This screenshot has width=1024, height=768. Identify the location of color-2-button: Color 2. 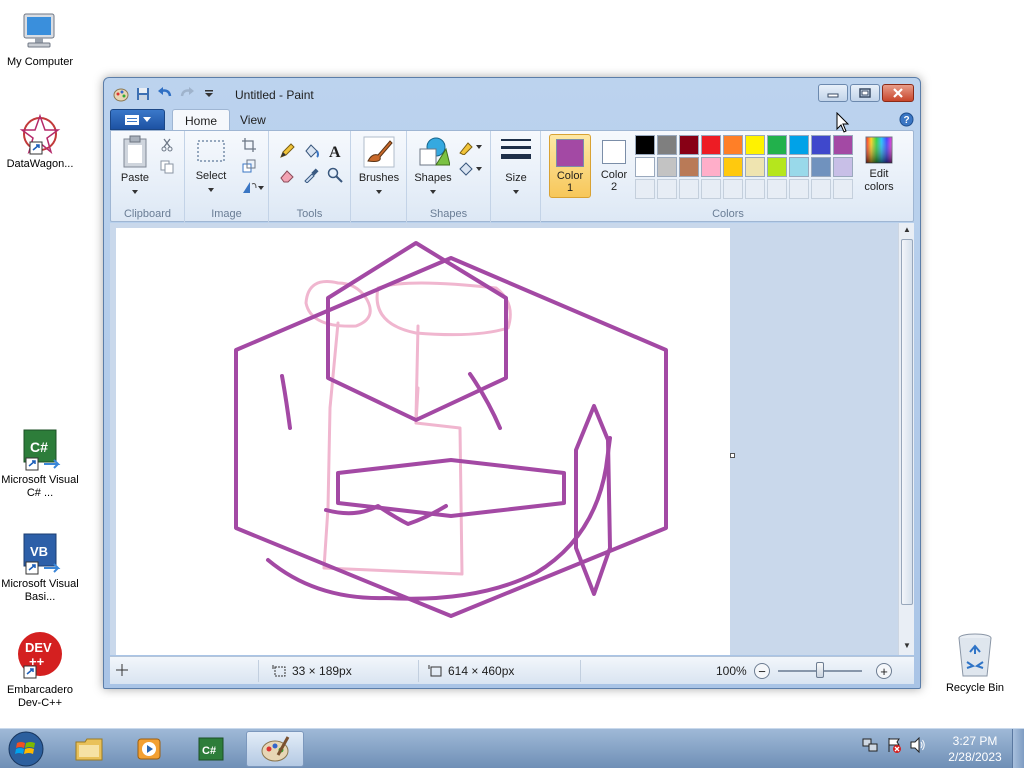
(614, 166).